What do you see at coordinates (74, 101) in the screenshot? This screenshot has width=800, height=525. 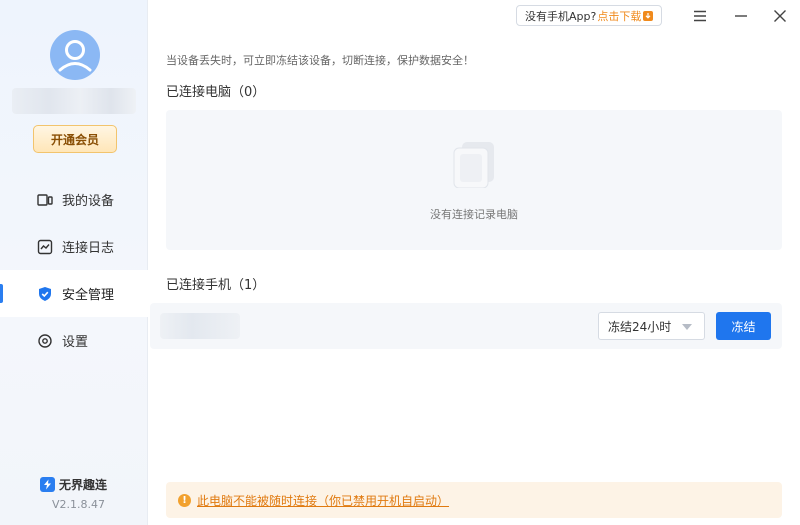 I see `username-blurred` at bounding box center [74, 101].